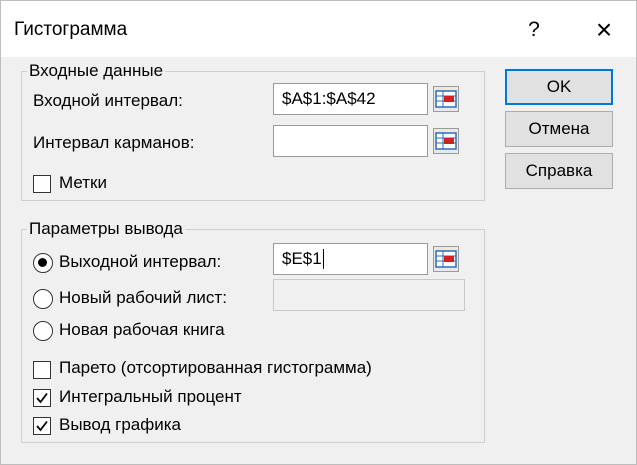  Describe the element at coordinates (42, 184) in the screenshot. I see `labels-checkbox` at that location.